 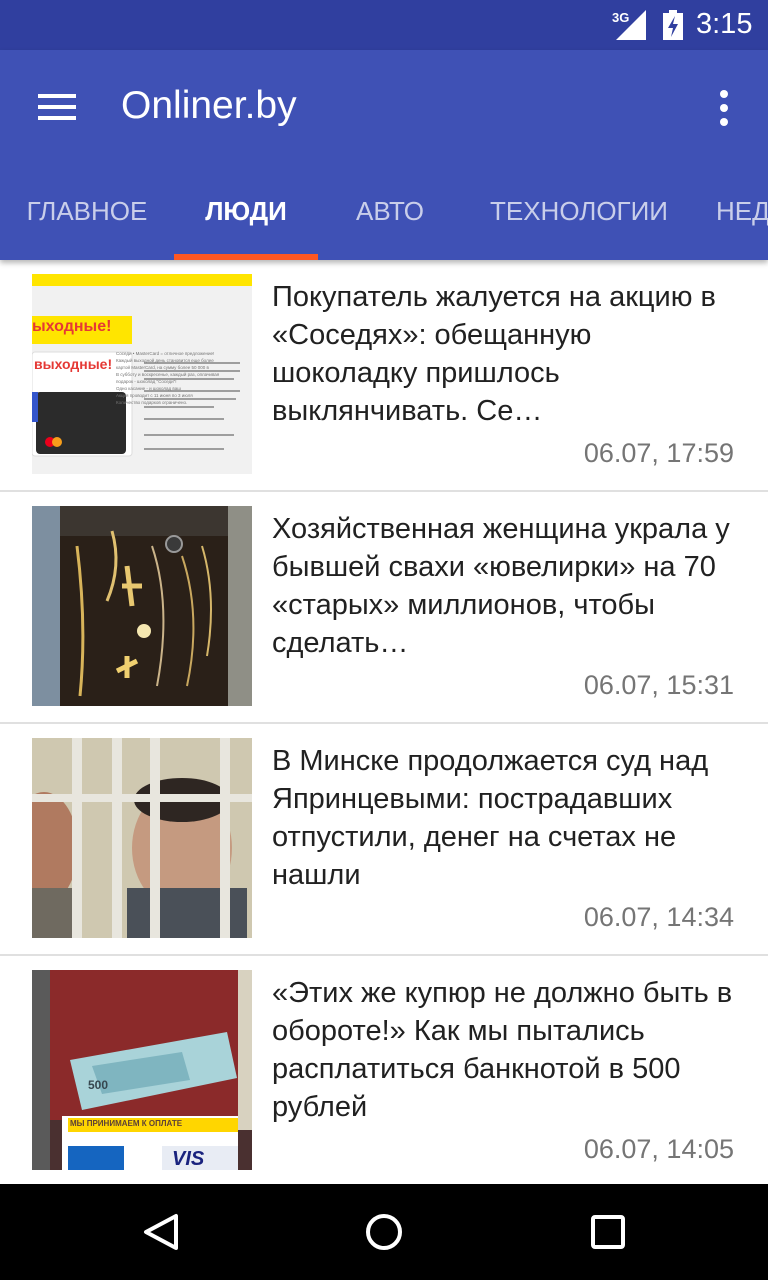 I want to click on app-title: Onliner.by, so click(x=209, y=105).